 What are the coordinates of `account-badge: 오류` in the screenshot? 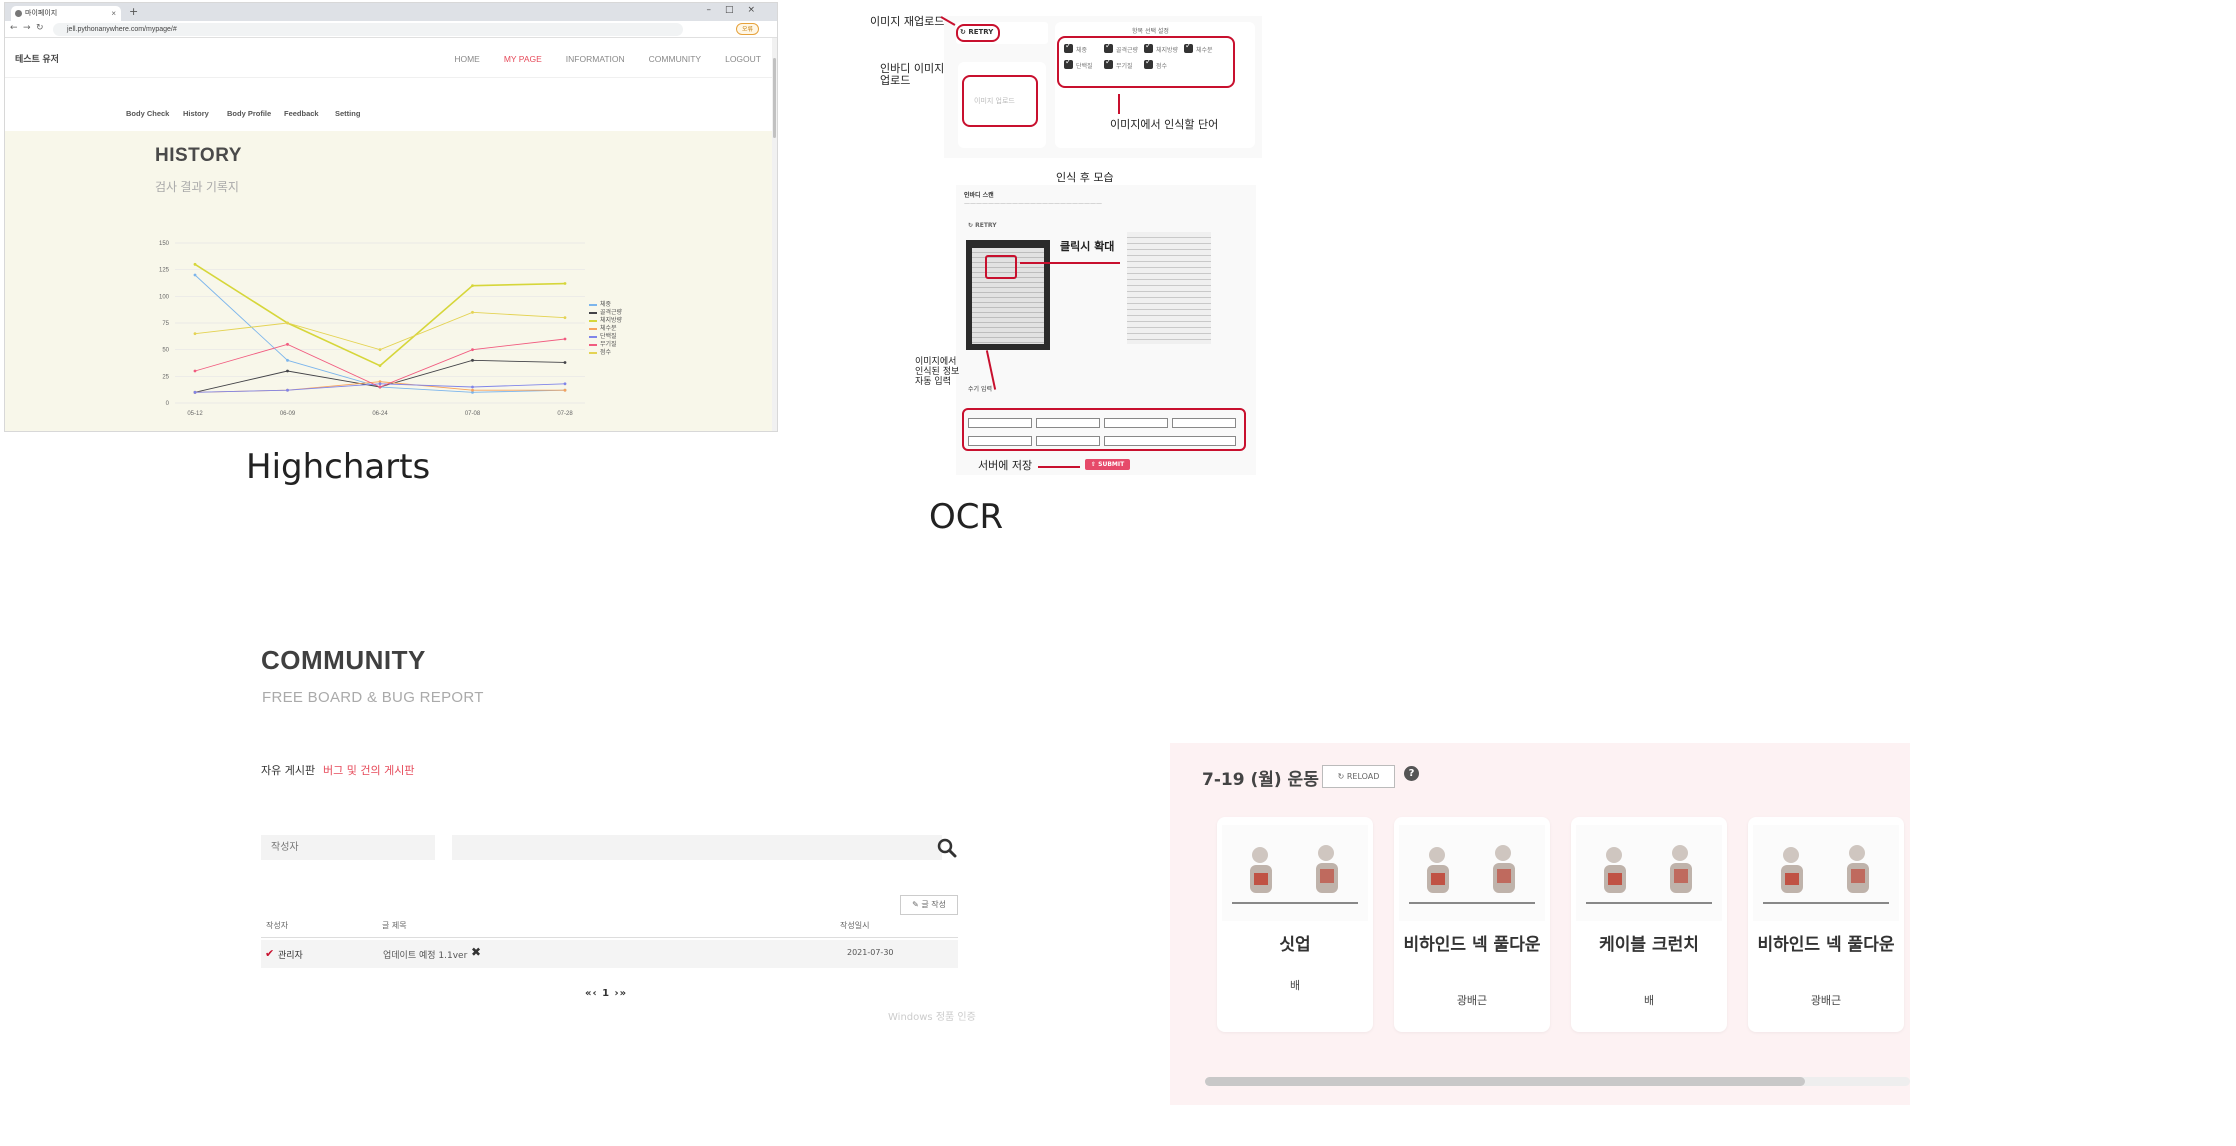 It's located at (747, 29).